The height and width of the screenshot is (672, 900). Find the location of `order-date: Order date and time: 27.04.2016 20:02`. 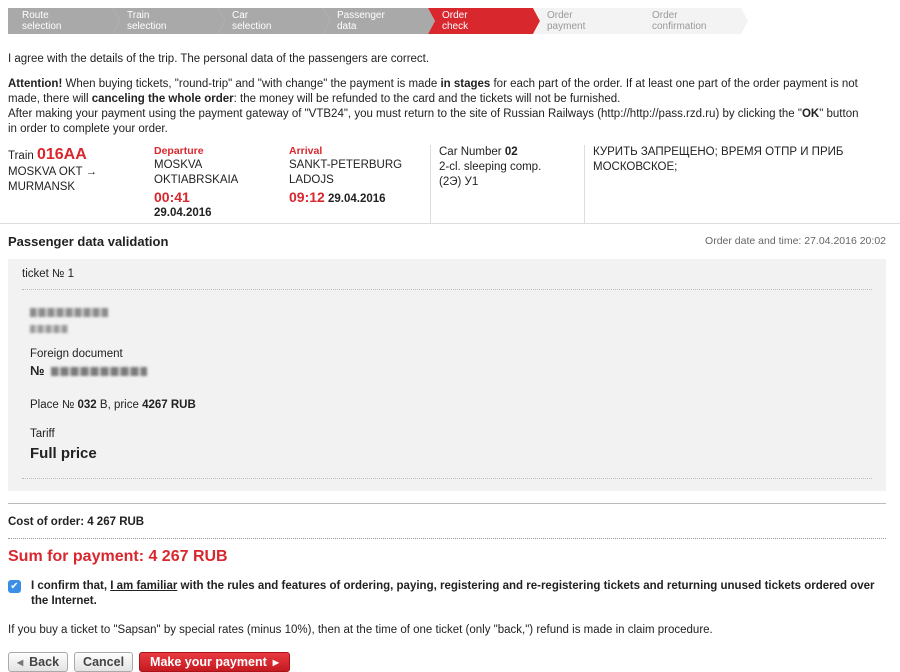

order-date: Order date and time: 27.04.2016 20:02 is located at coordinates (795, 241).